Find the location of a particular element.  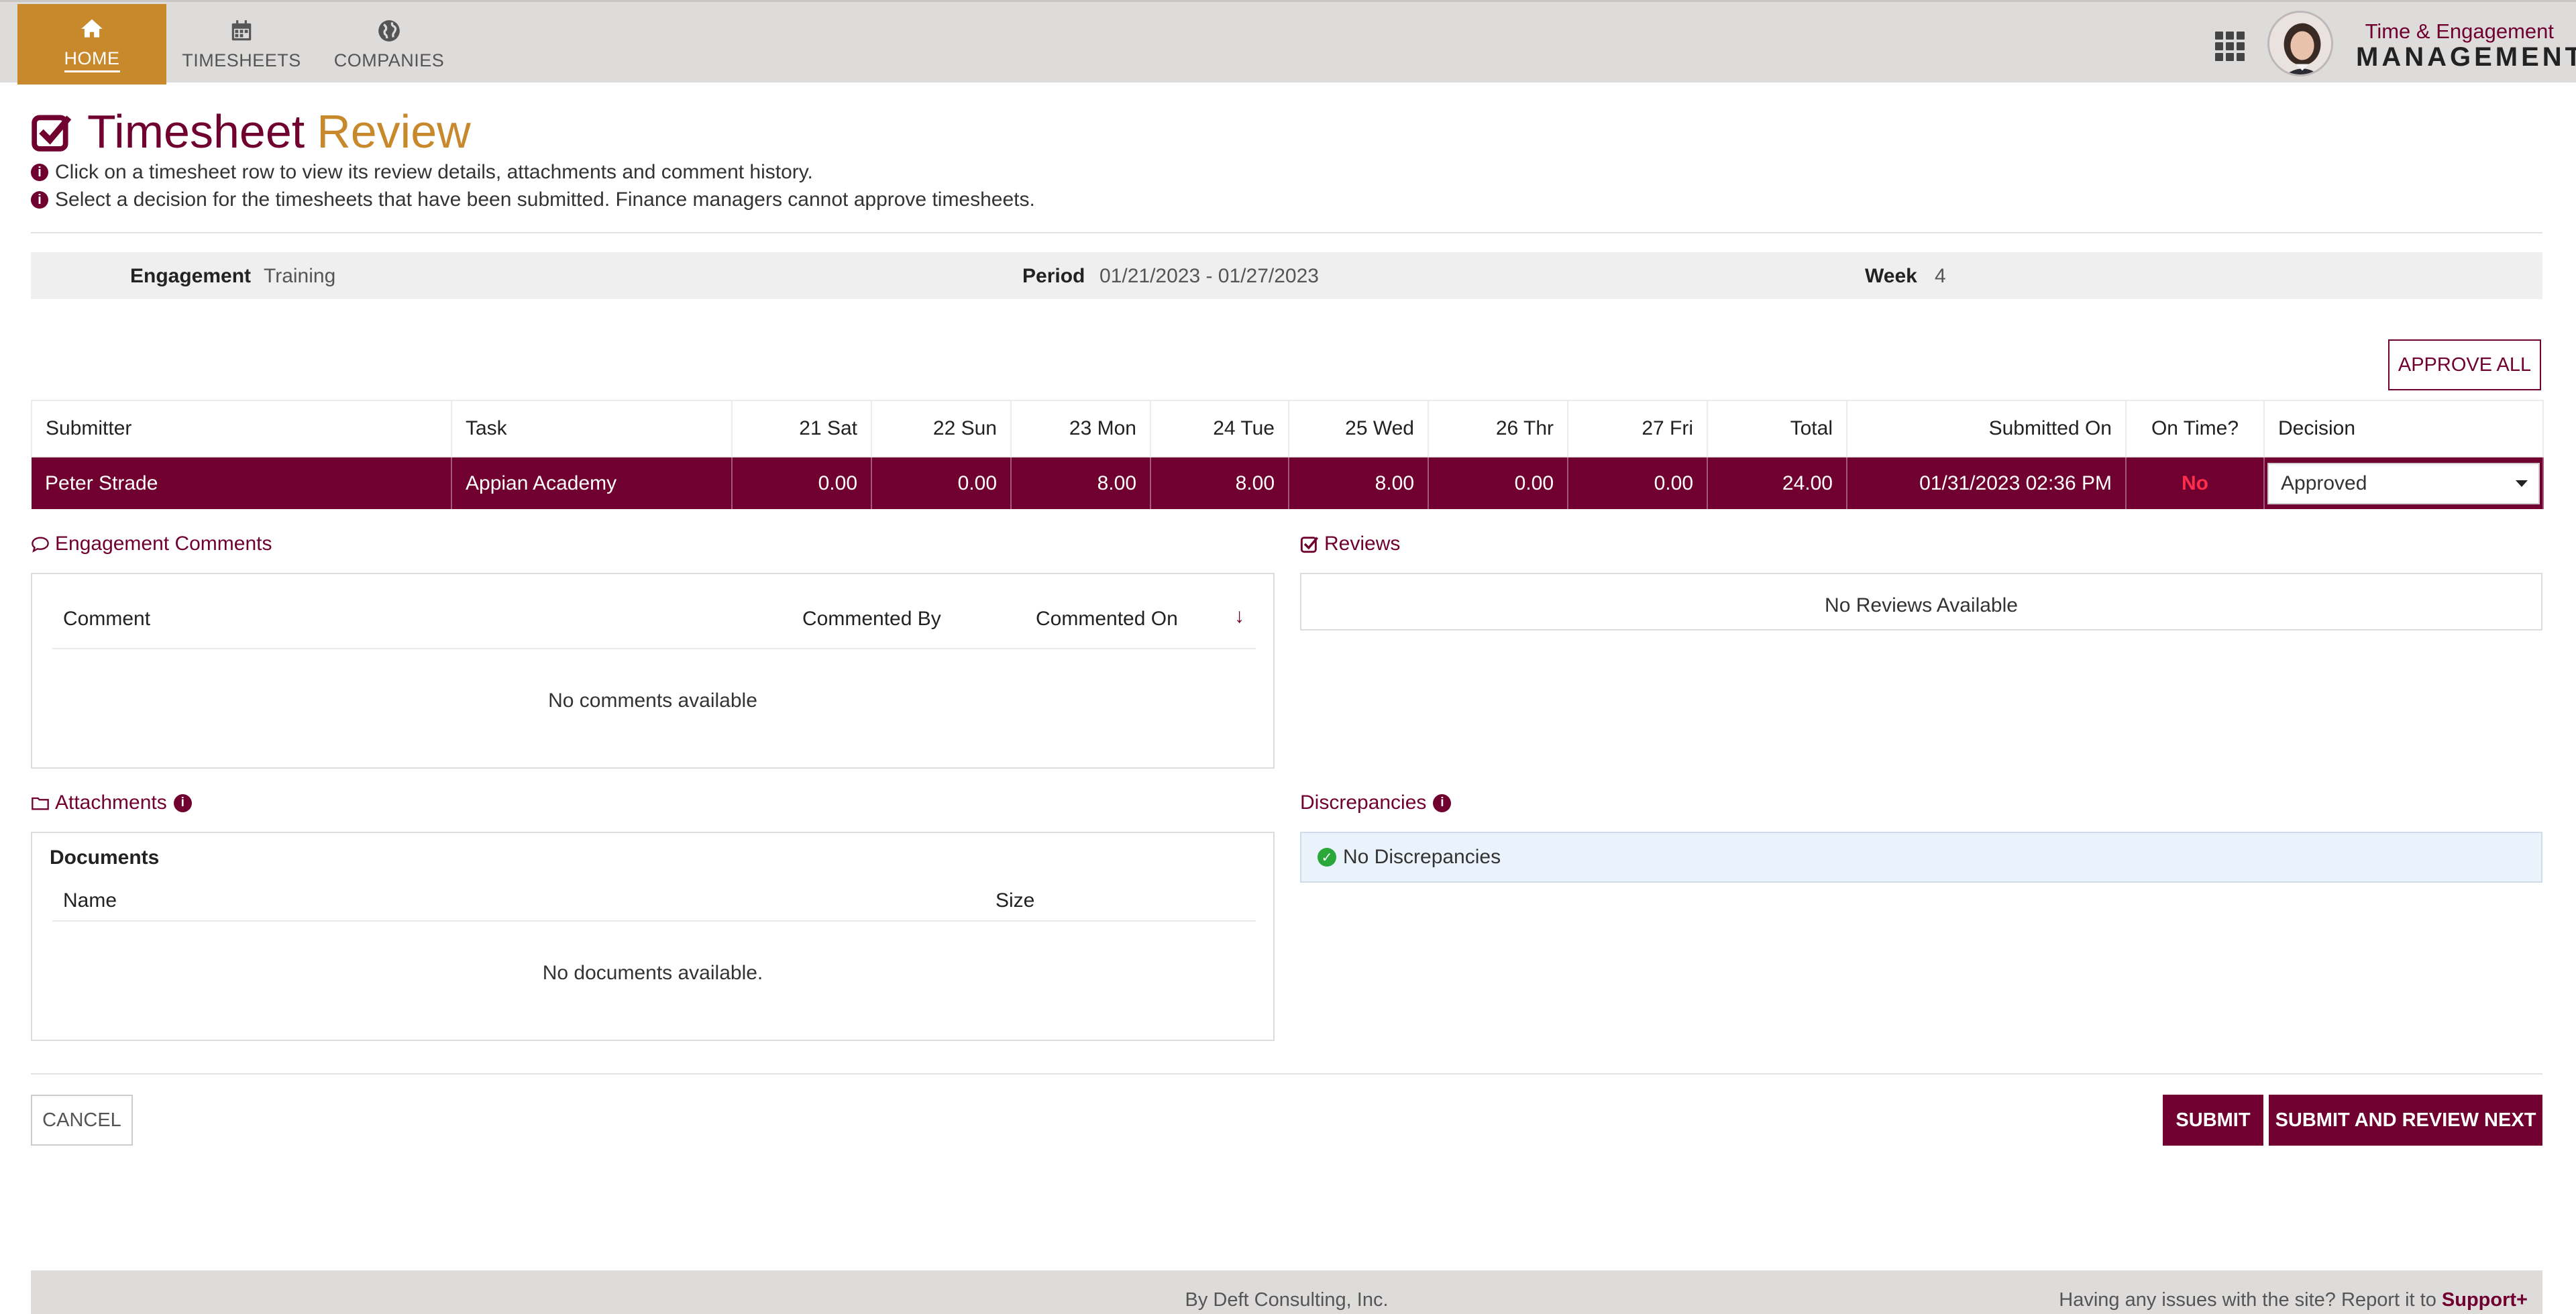

nav-companies-label: COMPANIES is located at coordinates (389, 60).